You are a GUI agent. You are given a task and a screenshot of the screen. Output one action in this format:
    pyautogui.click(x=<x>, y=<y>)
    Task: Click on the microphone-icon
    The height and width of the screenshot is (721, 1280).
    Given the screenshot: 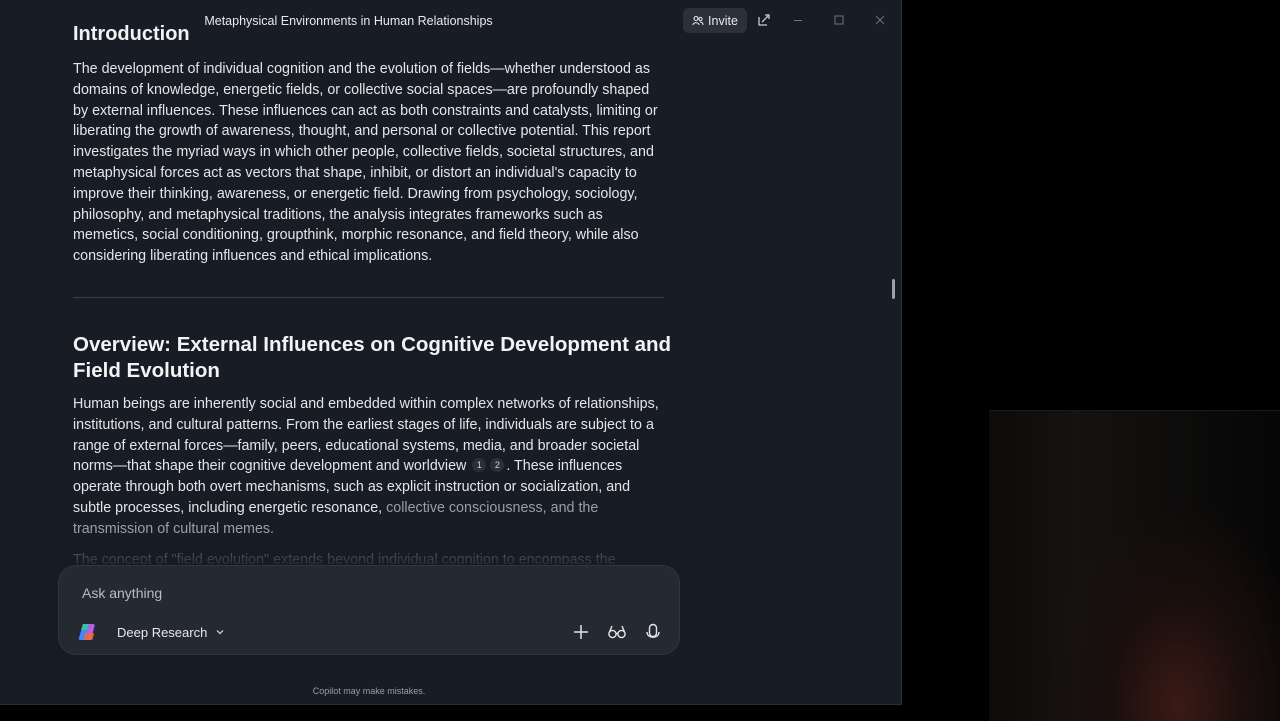 What is the action you would take?
    pyautogui.click(x=653, y=632)
    